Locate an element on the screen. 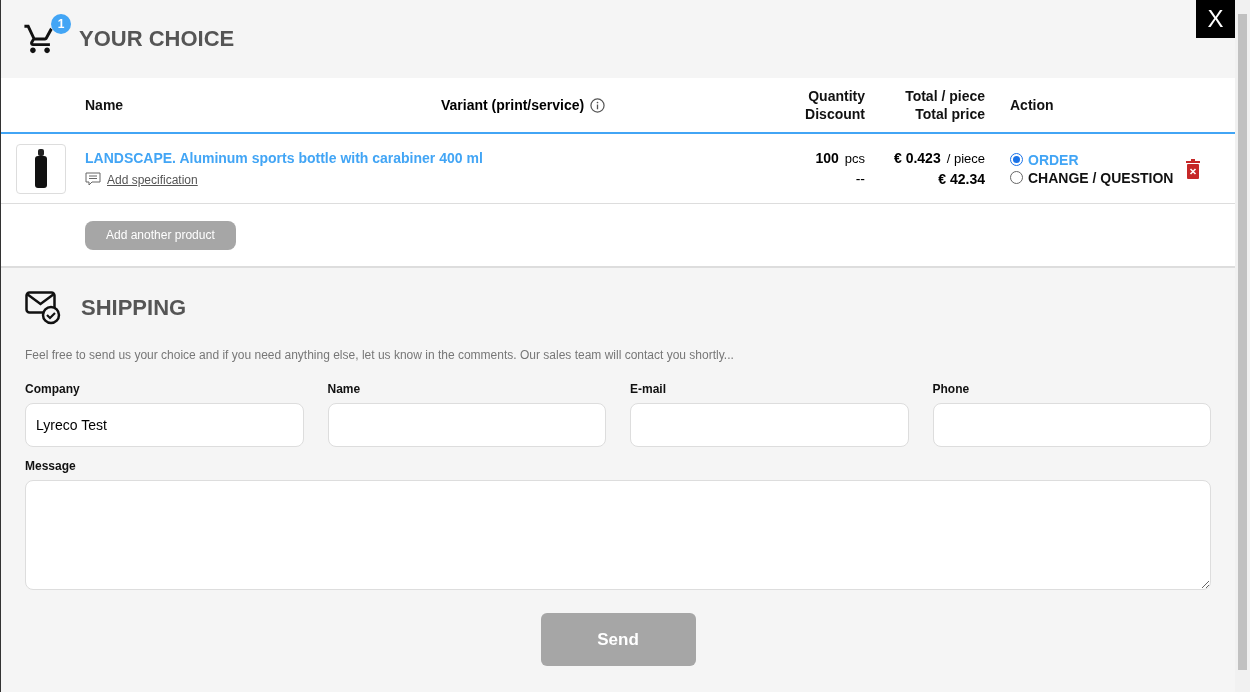 This screenshot has width=1250, height=692. field-label: Company is located at coordinates (53, 389).